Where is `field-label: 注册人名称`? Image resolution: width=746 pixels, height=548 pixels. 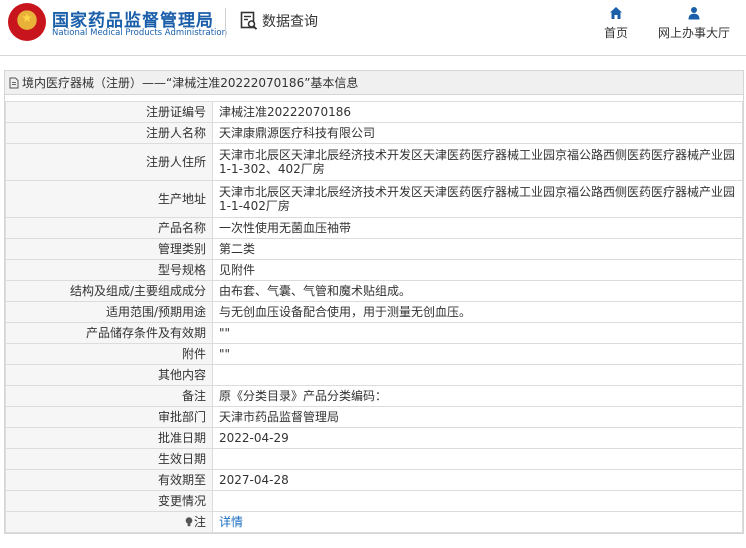 field-label: 注册人名称 is located at coordinates (109, 133).